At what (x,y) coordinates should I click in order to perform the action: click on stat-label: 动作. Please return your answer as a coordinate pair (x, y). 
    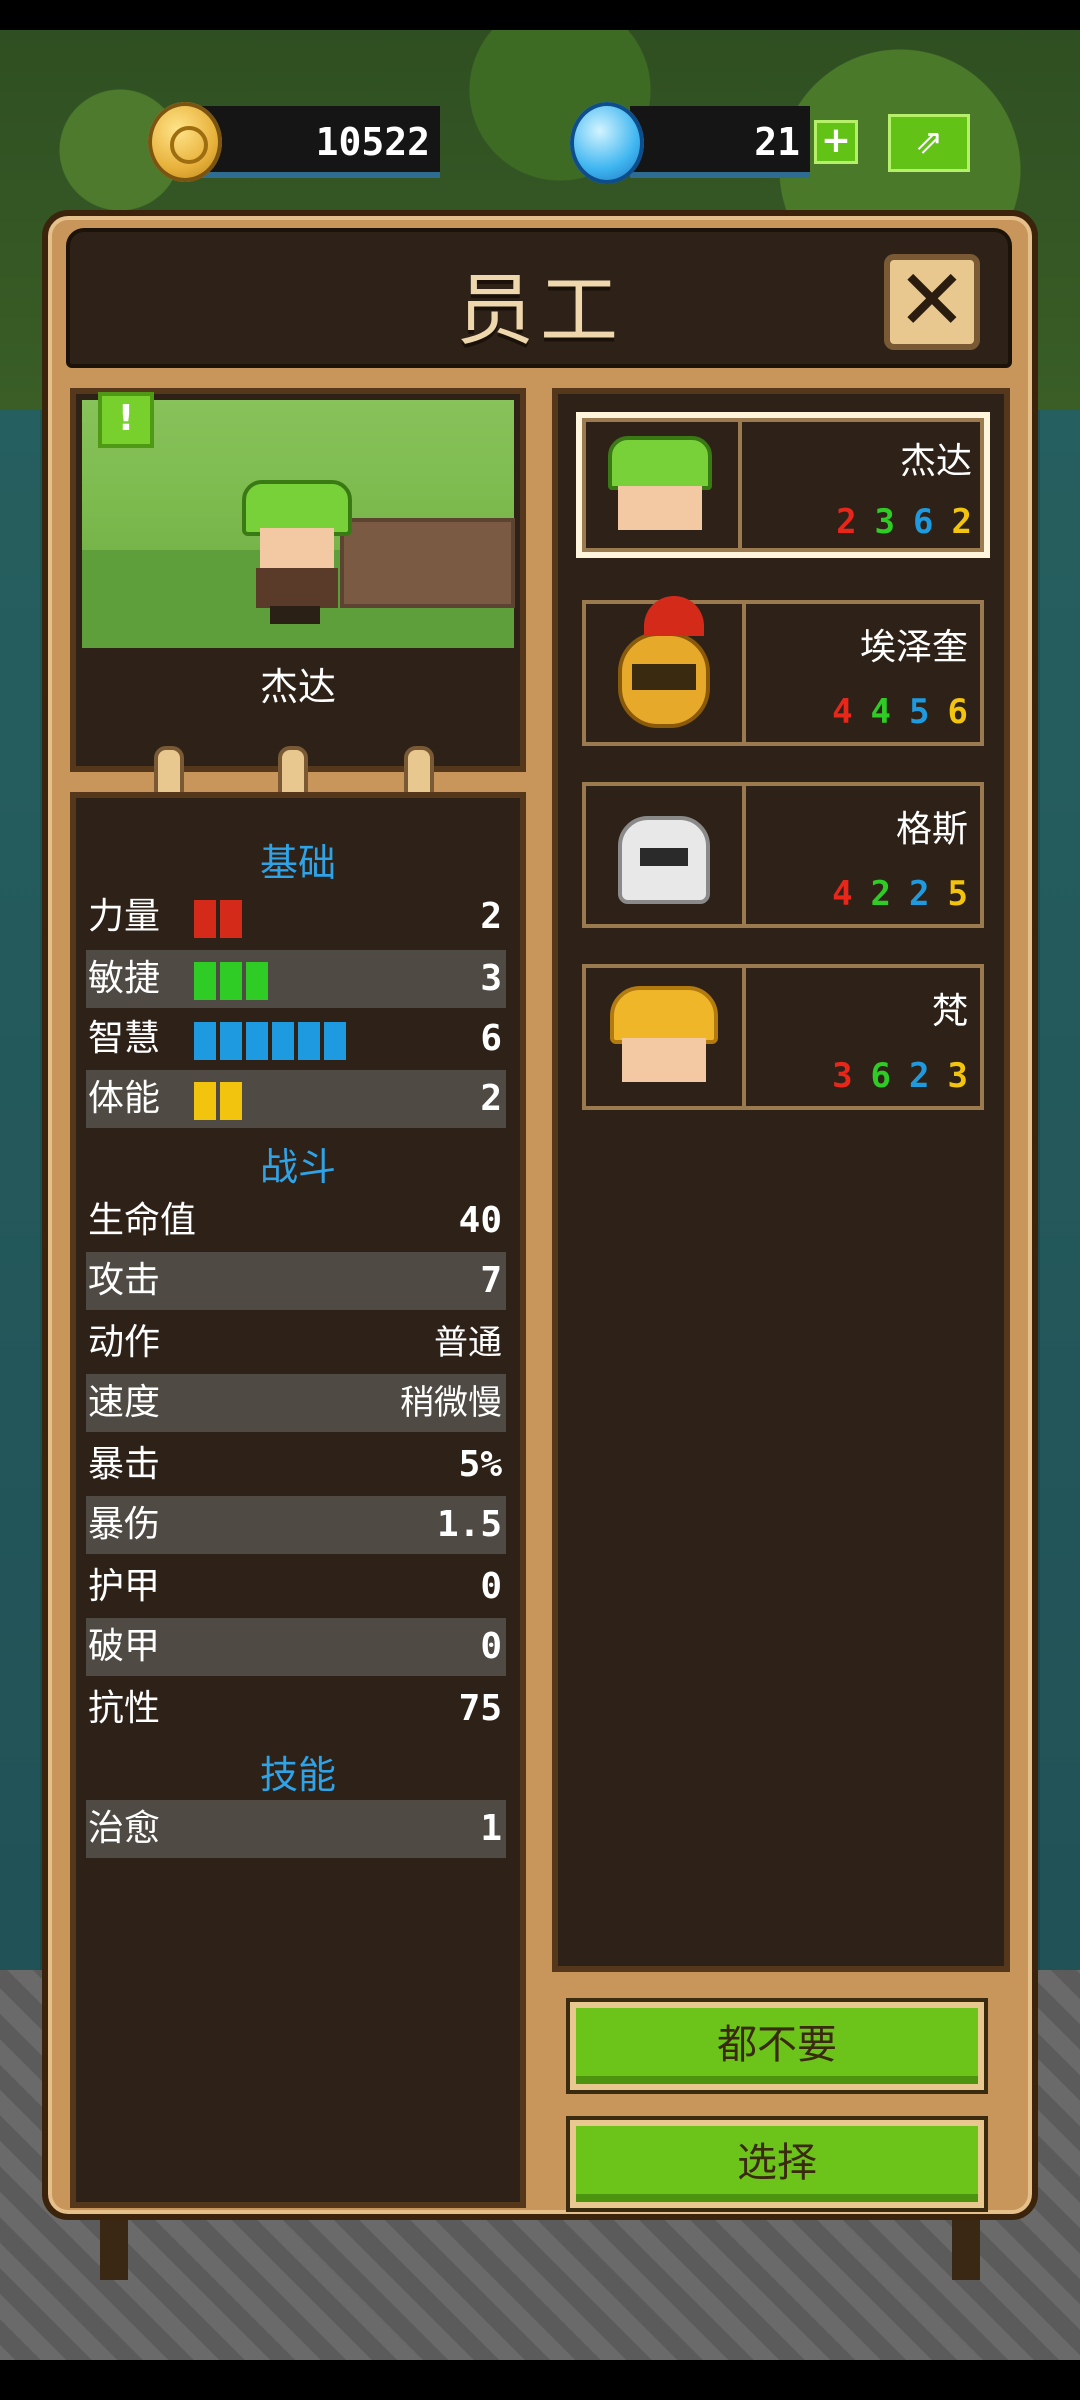
    Looking at the image, I should click on (124, 1342).